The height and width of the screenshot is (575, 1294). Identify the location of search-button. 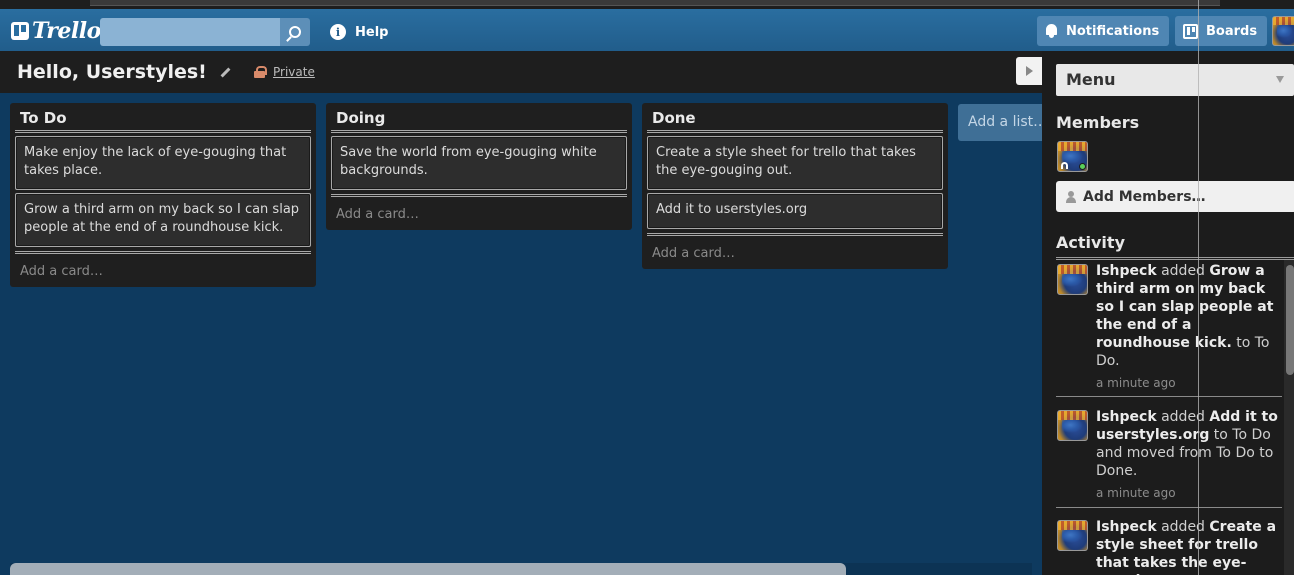
(295, 32).